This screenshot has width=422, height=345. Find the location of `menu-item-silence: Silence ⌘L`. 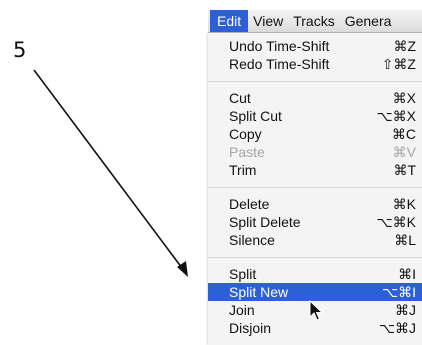

menu-item-silence: Silence ⌘L is located at coordinates (315, 240).